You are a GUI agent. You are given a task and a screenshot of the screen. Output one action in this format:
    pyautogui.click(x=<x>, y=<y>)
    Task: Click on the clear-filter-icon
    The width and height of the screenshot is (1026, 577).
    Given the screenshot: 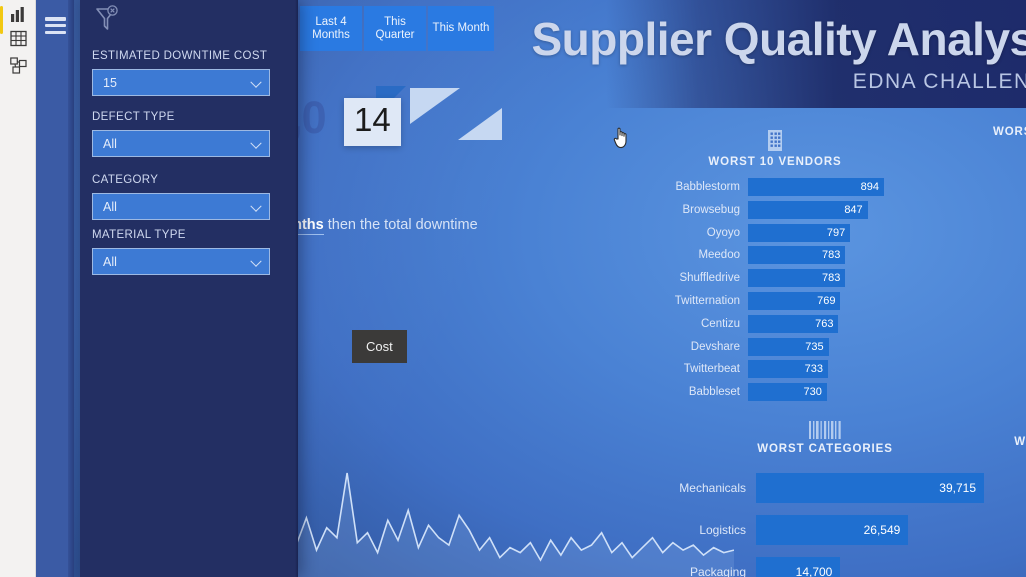 What is the action you would take?
    pyautogui.click(x=106, y=19)
    